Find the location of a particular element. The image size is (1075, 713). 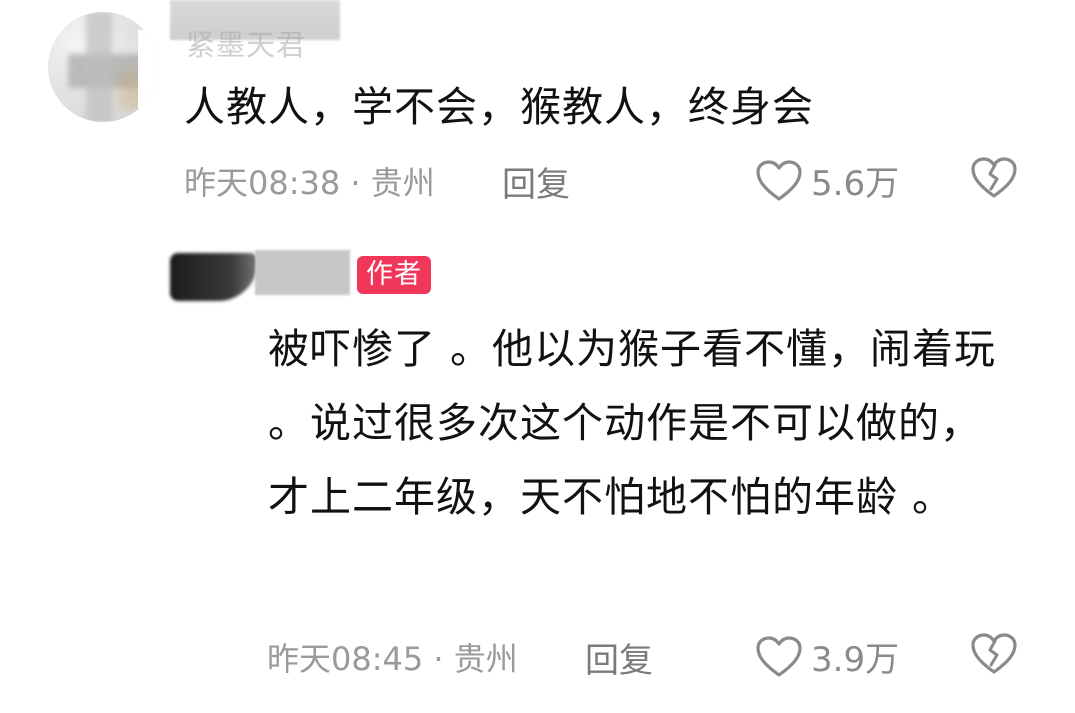

like-button: 3.9万 is located at coordinates (827, 656).